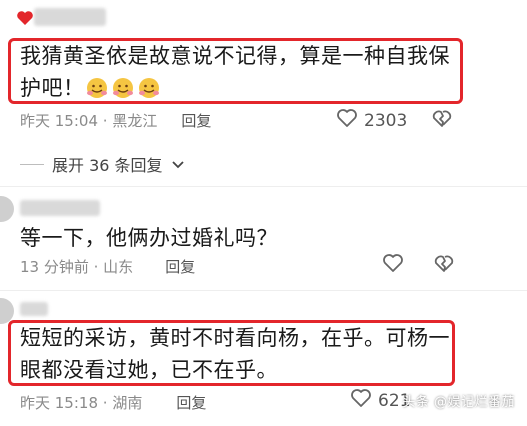 The height and width of the screenshot is (426, 527). I want to click on expand-divider, so click(32, 164).